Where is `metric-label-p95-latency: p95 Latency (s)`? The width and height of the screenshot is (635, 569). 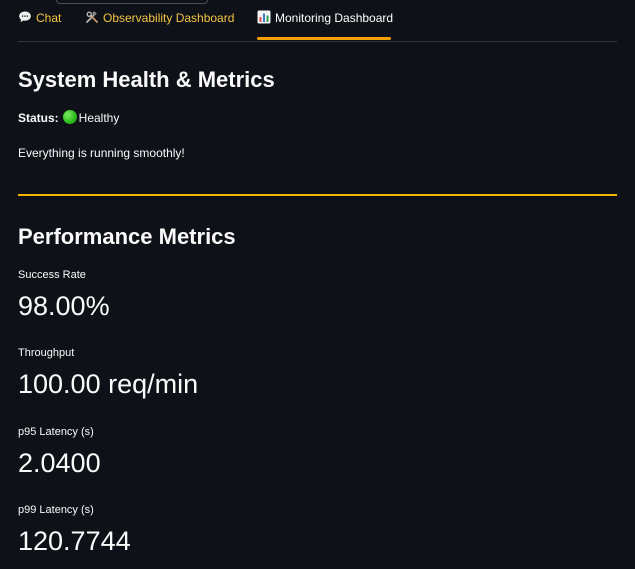
metric-label-p95-latency: p95 Latency (s) is located at coordinates (56, 432).